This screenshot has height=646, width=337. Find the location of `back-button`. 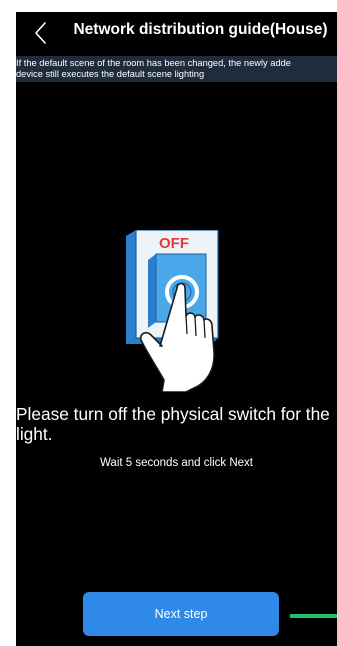

back-button is located at coordinates (42, 33).